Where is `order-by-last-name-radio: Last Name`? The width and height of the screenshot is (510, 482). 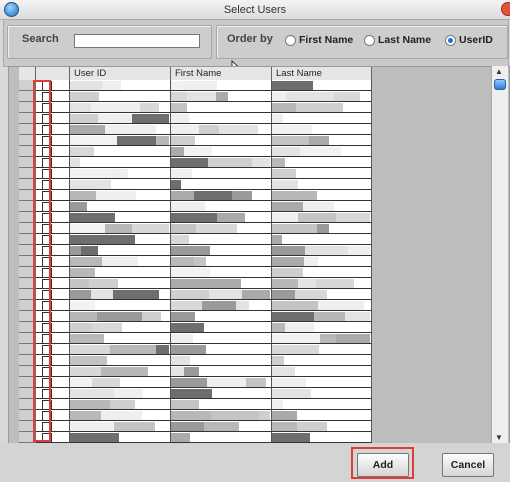
order-by-last-name-radio: Last Name is located at coordinates (397, 40).